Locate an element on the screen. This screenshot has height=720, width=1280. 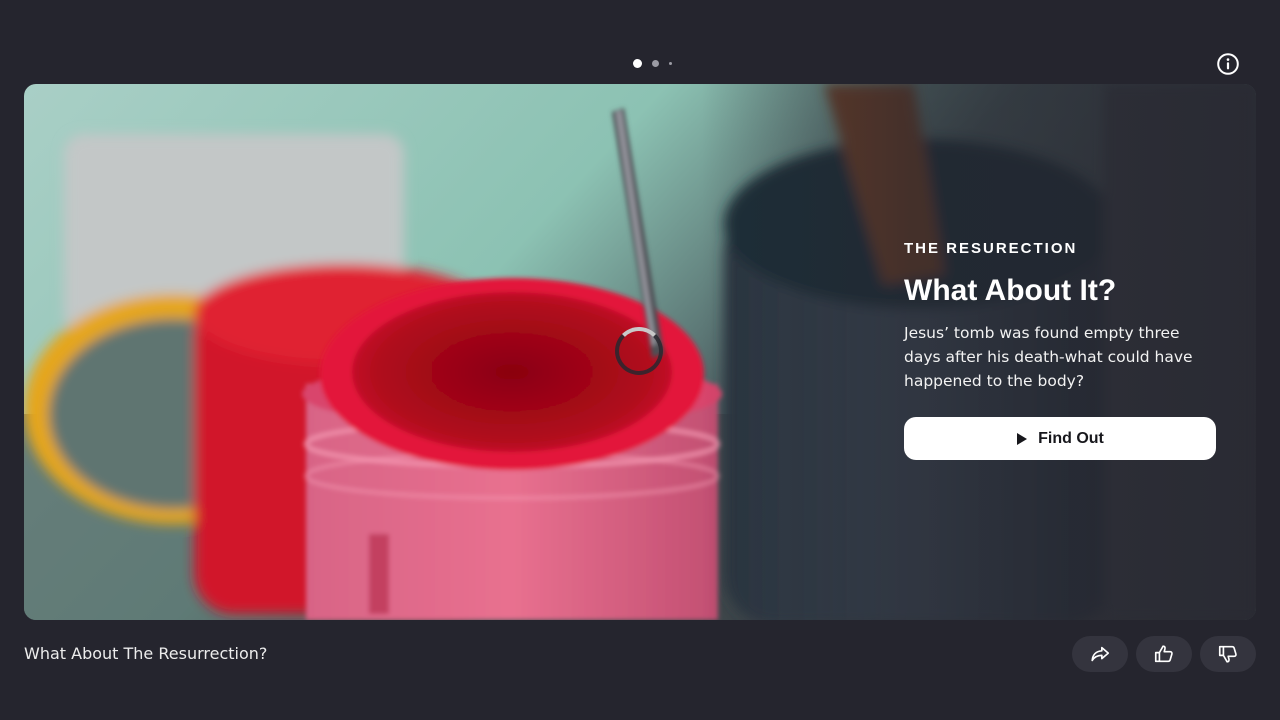
thumbs-down-icon is located at coordinates (1227, 654).